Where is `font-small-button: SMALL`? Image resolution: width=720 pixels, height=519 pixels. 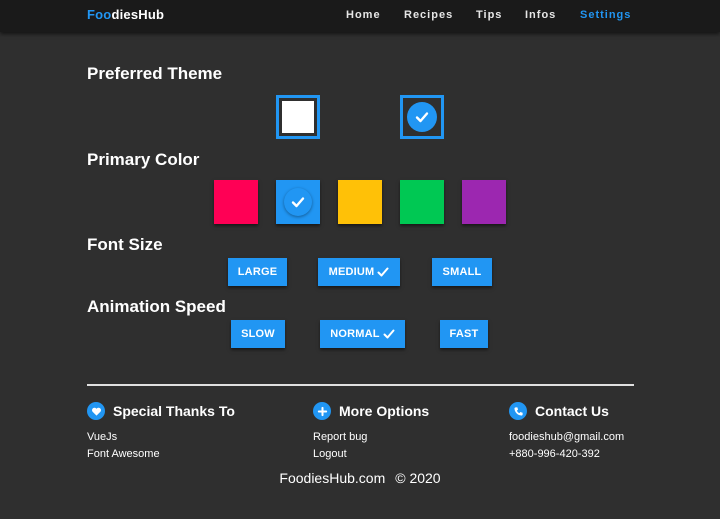 font-small-button: SMALL is located at coordinates (462, 272).